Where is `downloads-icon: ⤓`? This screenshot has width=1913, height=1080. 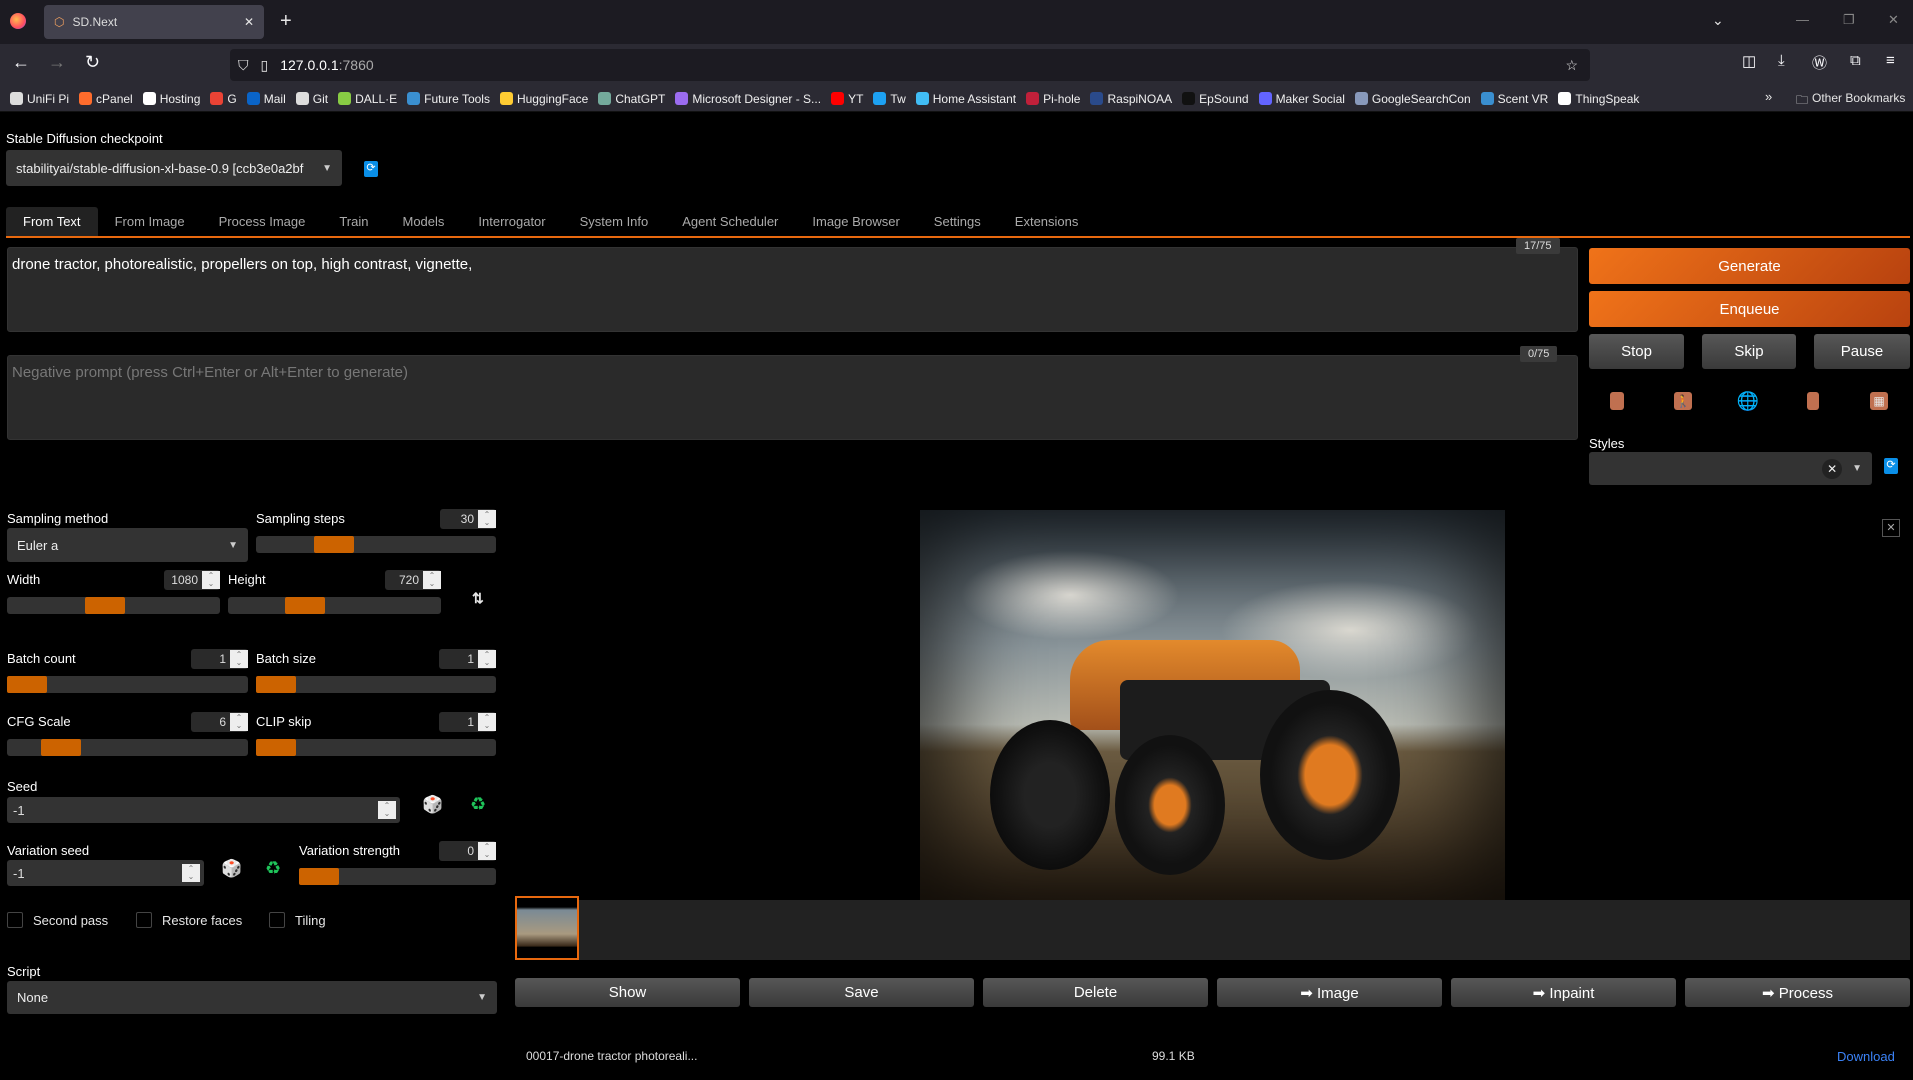 downloads-icon: ⤓ is located at coordinates (1781, 60).